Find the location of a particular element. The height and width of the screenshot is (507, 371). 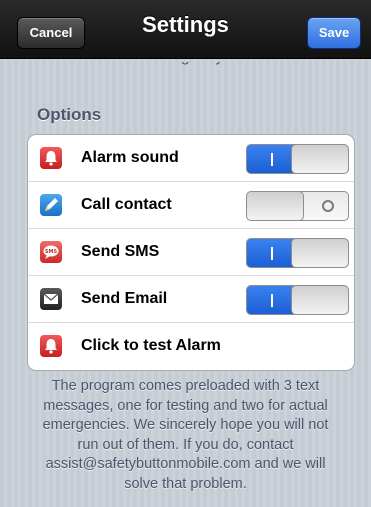

svg-text: SMS is located at coordinates (51, 252).